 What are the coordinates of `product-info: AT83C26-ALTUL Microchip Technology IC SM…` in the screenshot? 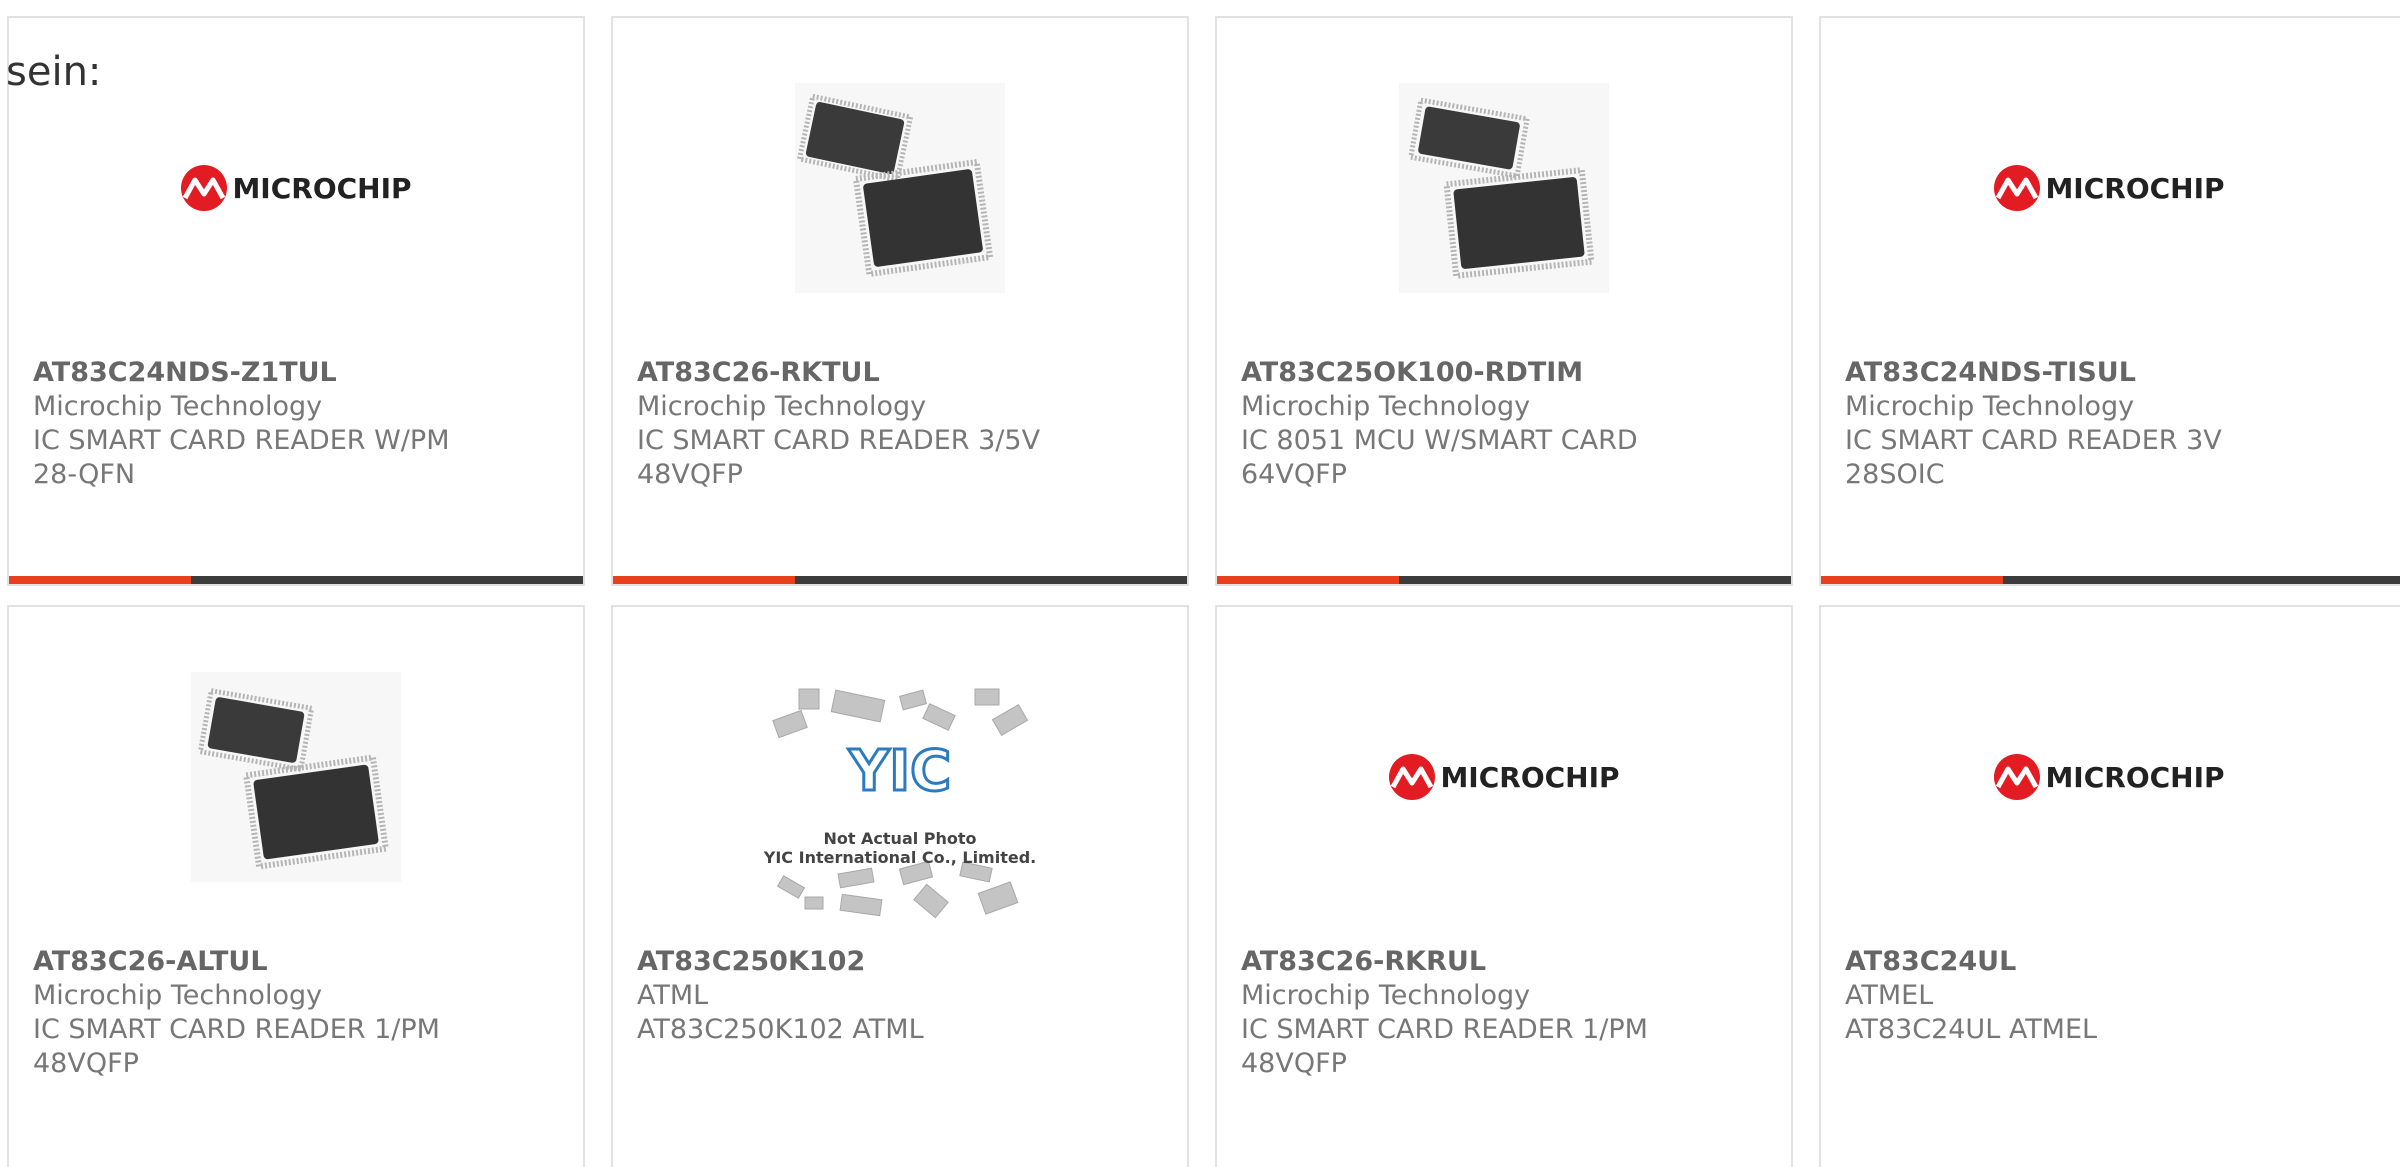 It's located at (236, 1013).